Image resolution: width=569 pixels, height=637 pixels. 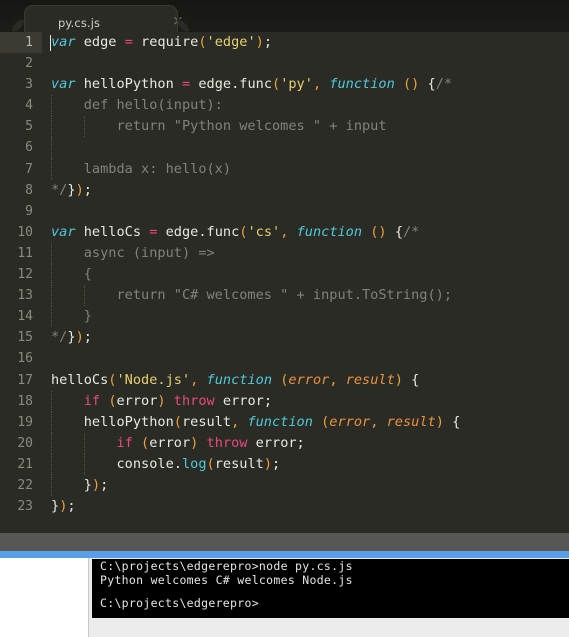 What do you see at coordinates (179, 603) in the screenshot?
I see `console-prompt-line: C:\projects\edgerepro>` at bounding box center [179, 603].